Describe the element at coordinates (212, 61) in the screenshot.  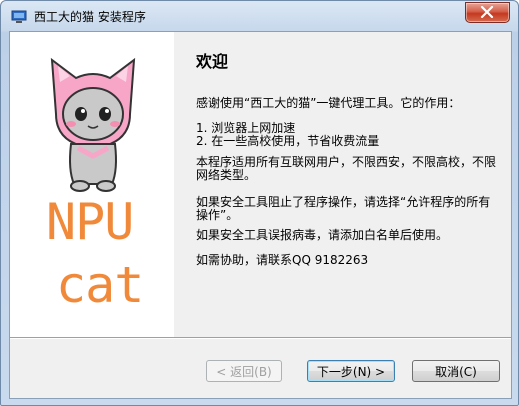
I see `page-title: 欢迎` at that location.